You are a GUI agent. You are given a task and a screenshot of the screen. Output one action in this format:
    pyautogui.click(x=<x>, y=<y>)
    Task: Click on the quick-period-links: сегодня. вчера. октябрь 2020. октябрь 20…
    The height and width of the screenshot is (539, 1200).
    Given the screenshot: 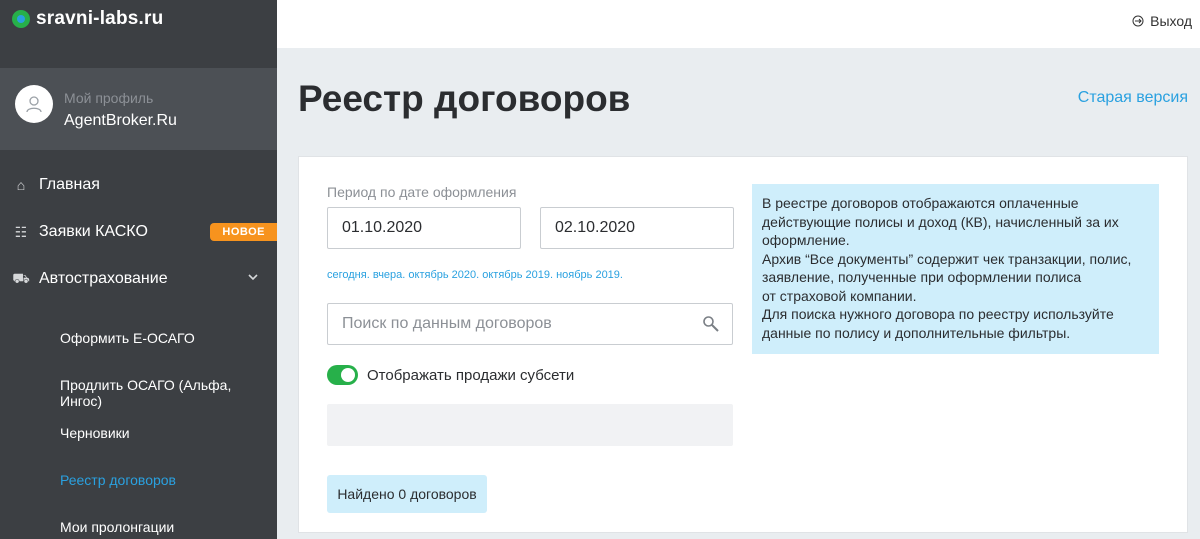 What is the action you would take?
    pyautogui.click(x=475, y=275)
    